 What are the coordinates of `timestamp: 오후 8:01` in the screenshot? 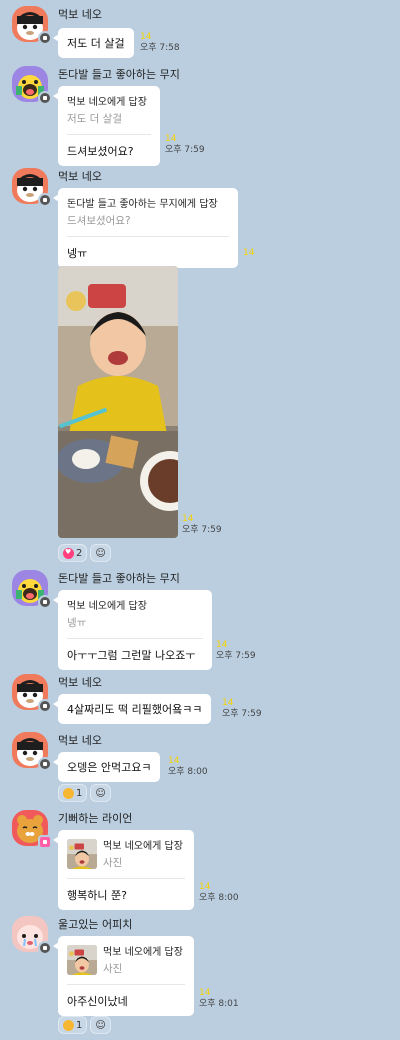 It's located at (219, 1004).